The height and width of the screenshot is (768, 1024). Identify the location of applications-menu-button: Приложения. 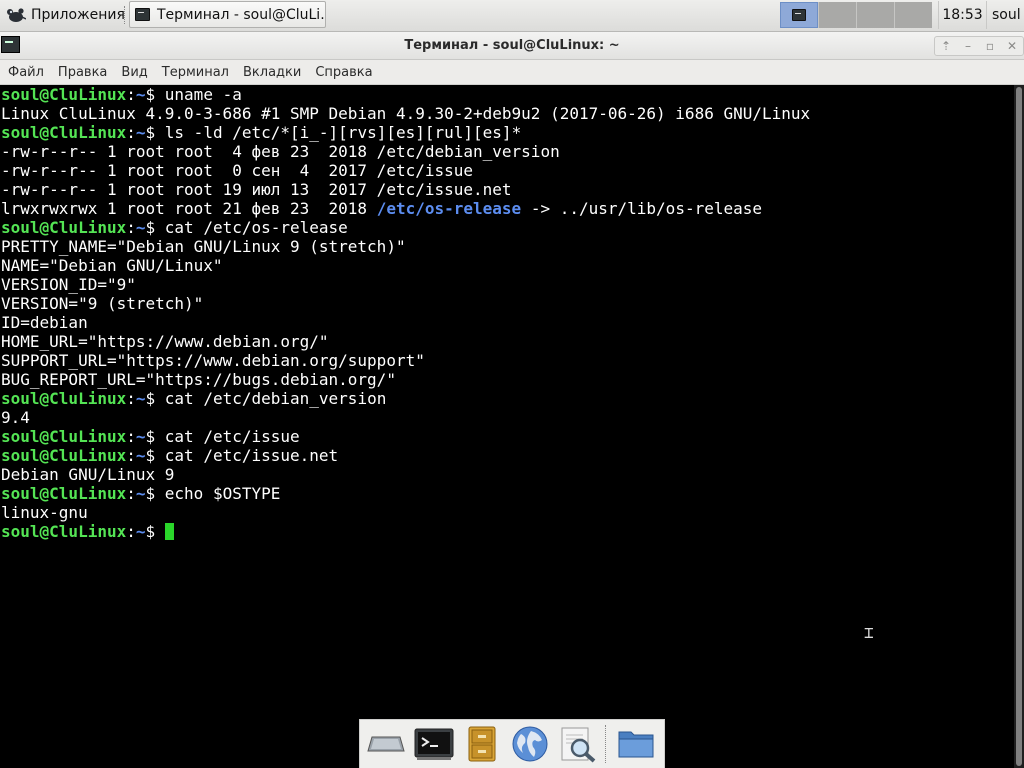
(62, 15).